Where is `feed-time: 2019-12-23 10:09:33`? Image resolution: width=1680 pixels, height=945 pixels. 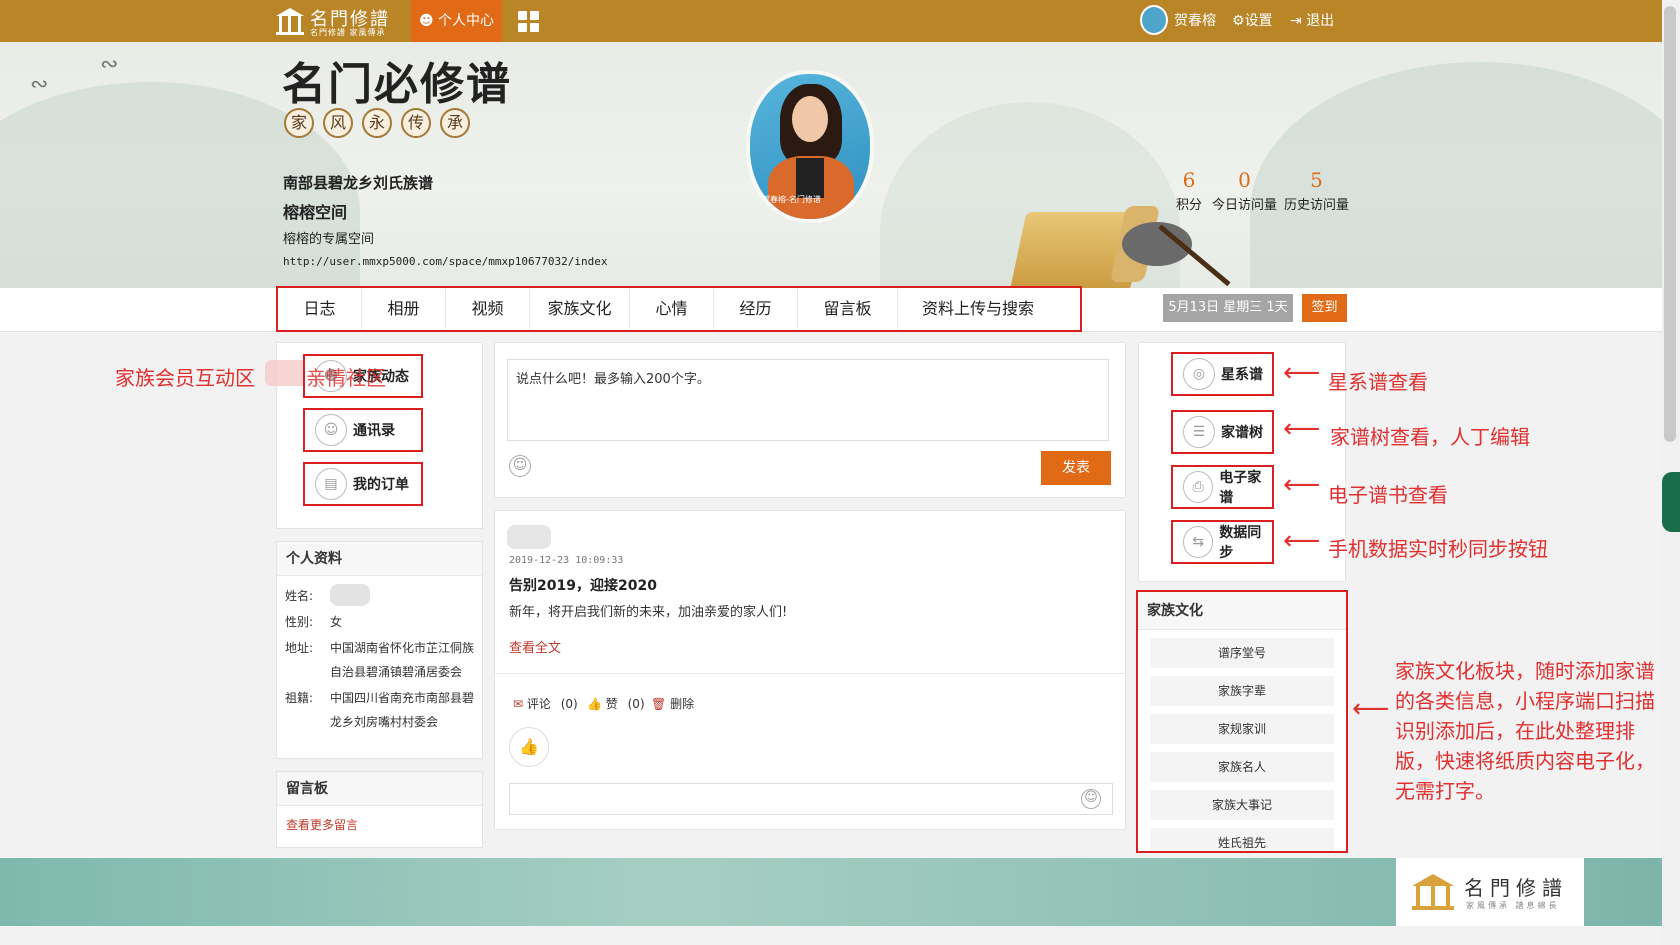 feed-time: 2019-12-23 10:09:33 is located at coordinates (566, 560).